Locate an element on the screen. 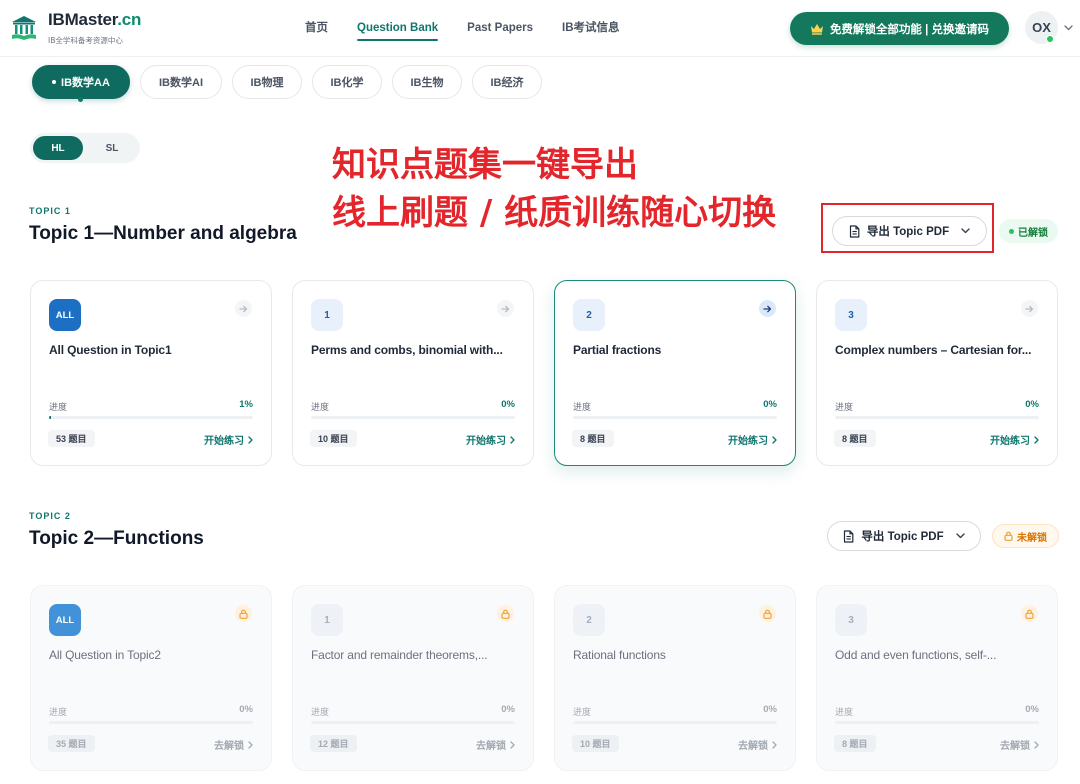  nav-item-exam-info: IB考试信息 is located at coordinates (591, 28).